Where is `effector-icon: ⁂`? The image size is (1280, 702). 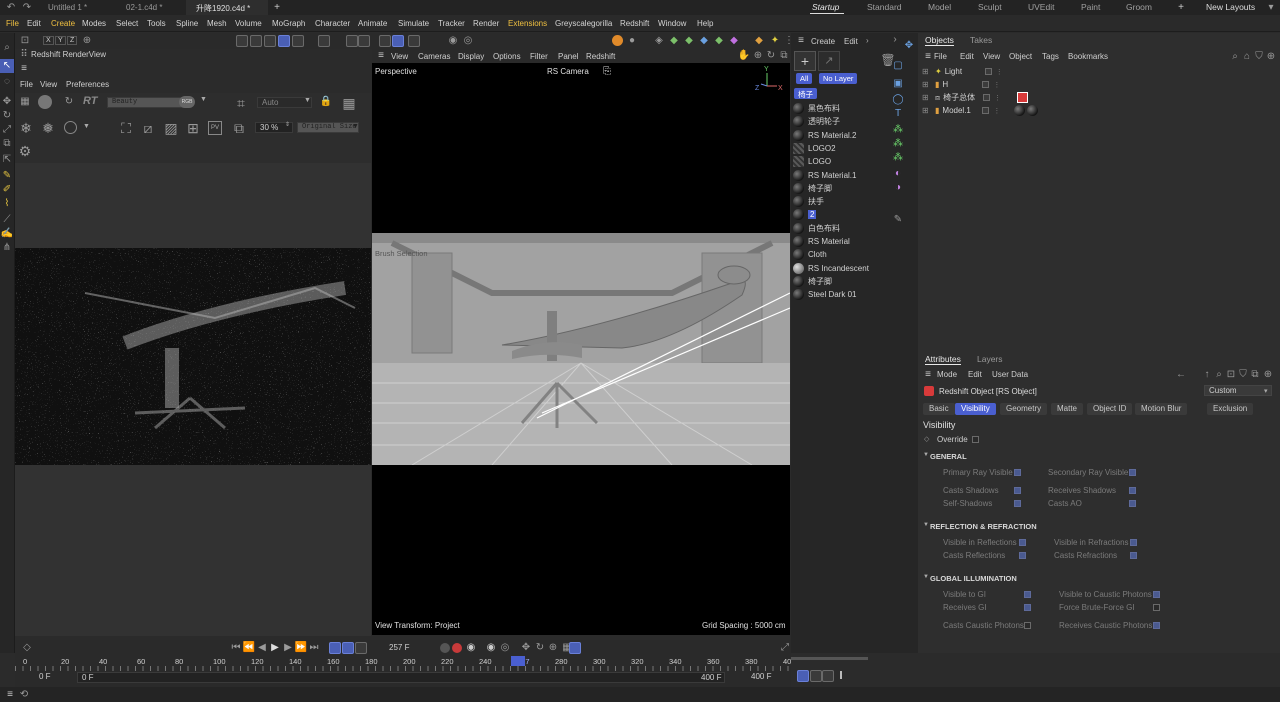 effector-icon: ⁂ is located at coordinates (898, 144).